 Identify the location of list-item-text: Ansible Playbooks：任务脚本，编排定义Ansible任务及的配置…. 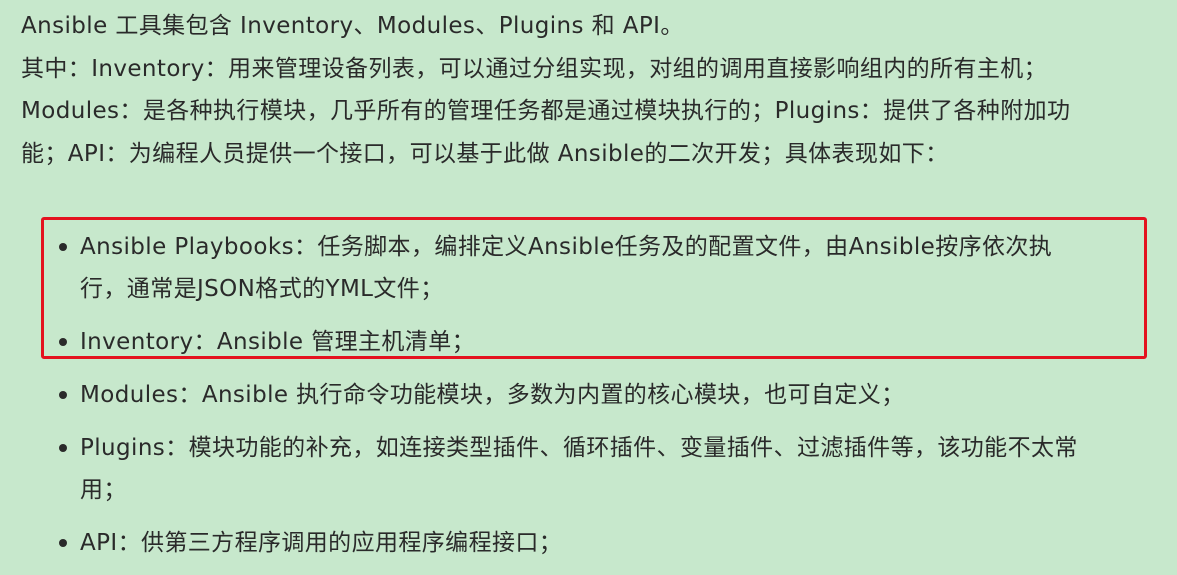
(566, 268).